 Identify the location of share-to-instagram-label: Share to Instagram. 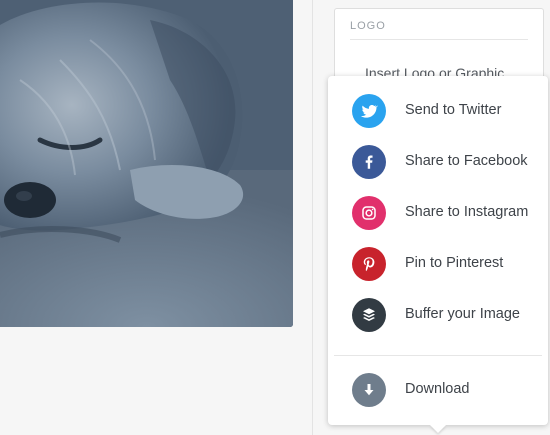
(467, 212).